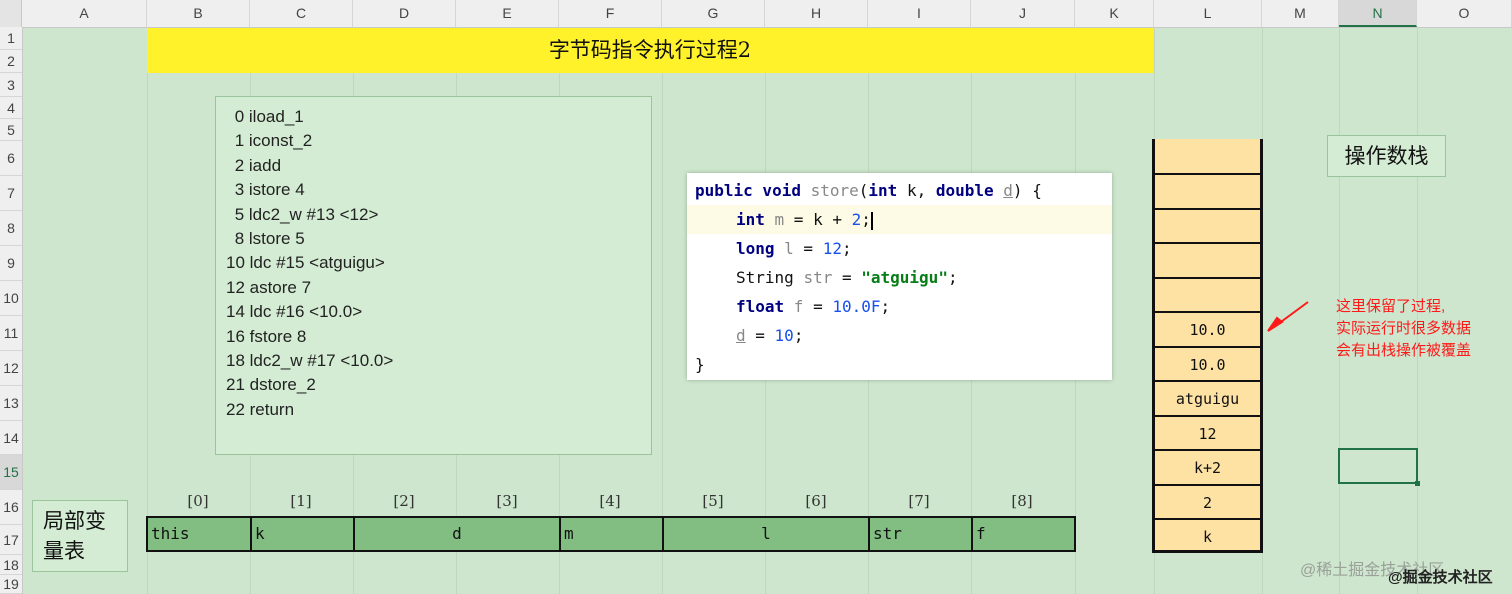 The height and width of the screenshot is (594, 1512). What do you see at coordinates (266, 336) in the screenshot?
I see `bytecode-line: 16 fstore 8` at bounding box center [266, 336].